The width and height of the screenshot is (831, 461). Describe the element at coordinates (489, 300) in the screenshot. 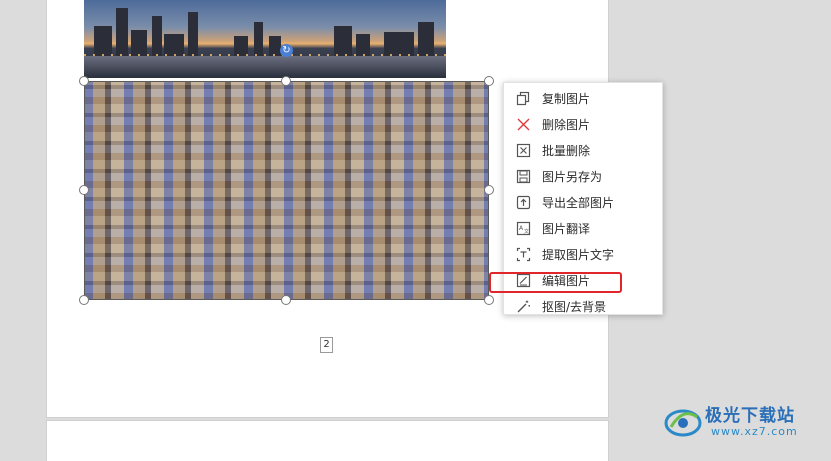

I see `resize-handle-bottom-right` at that location.